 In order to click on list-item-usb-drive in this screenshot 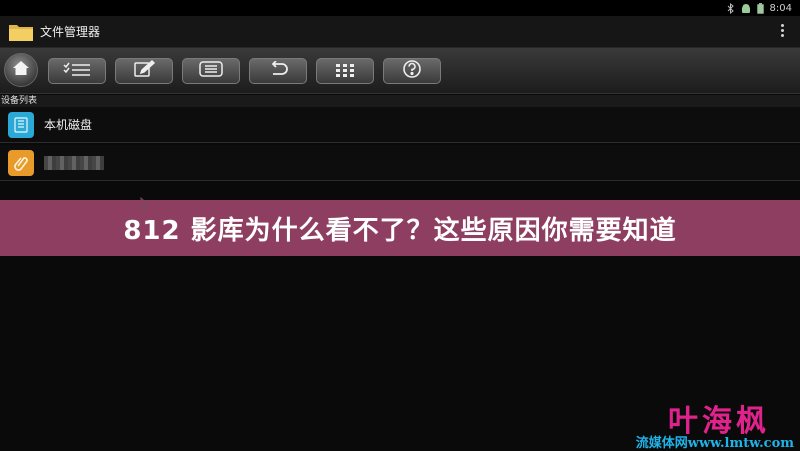, I will do `click(400, 163)`.